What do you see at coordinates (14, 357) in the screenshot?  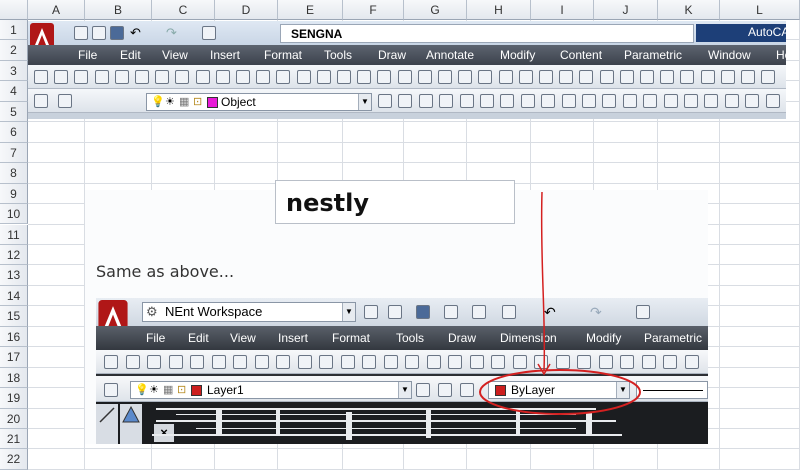 I see `row-header-17: 17` at bounding box center [14, 357].